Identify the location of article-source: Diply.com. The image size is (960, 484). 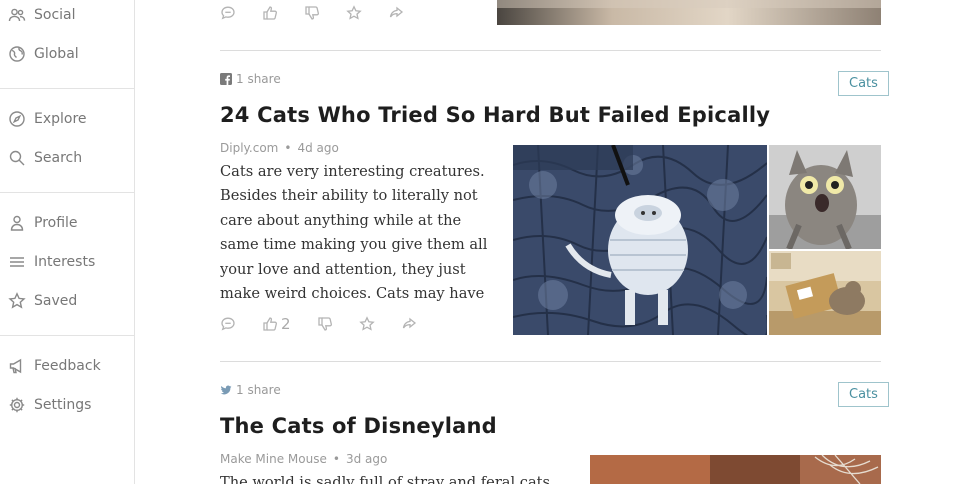
(249, 148).